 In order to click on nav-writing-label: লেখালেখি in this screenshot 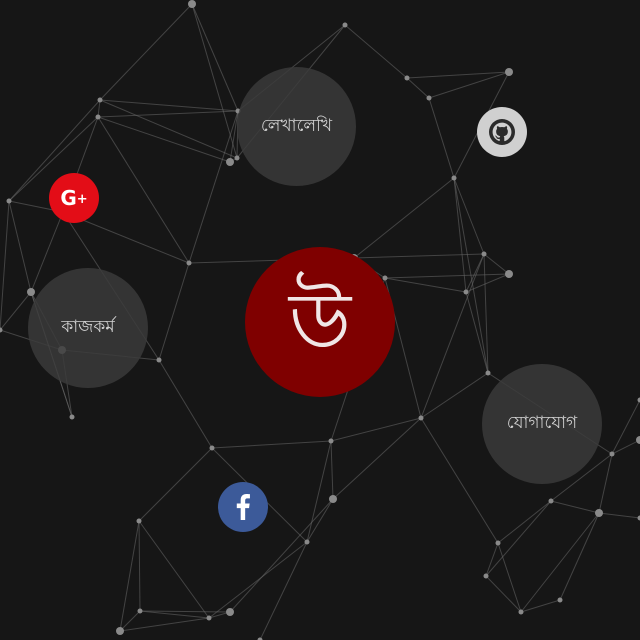, I will do `click(296, 125)`.